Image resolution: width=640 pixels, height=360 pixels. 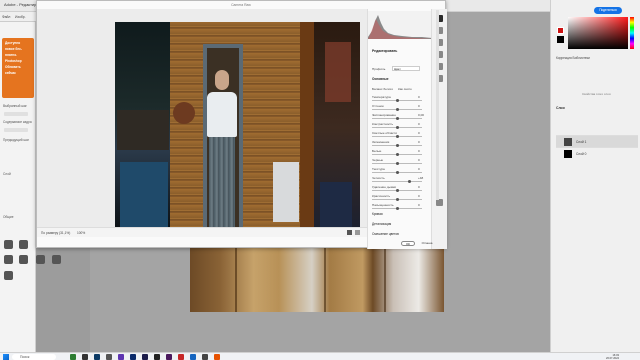 What do you see at coordinates (6, 17) in the screenshot?
I see `menu-file: Файл` at bounding box center [6, 17].